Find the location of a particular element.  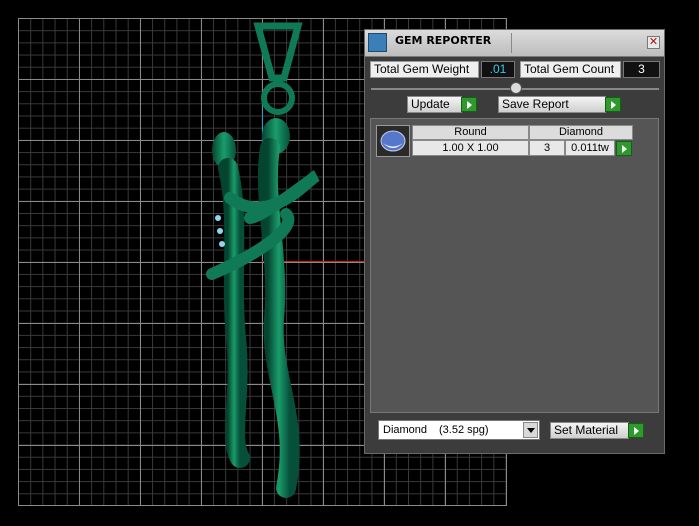

total-gem-weight-label: Total Gem Weight is located at coordinates (424, 69).